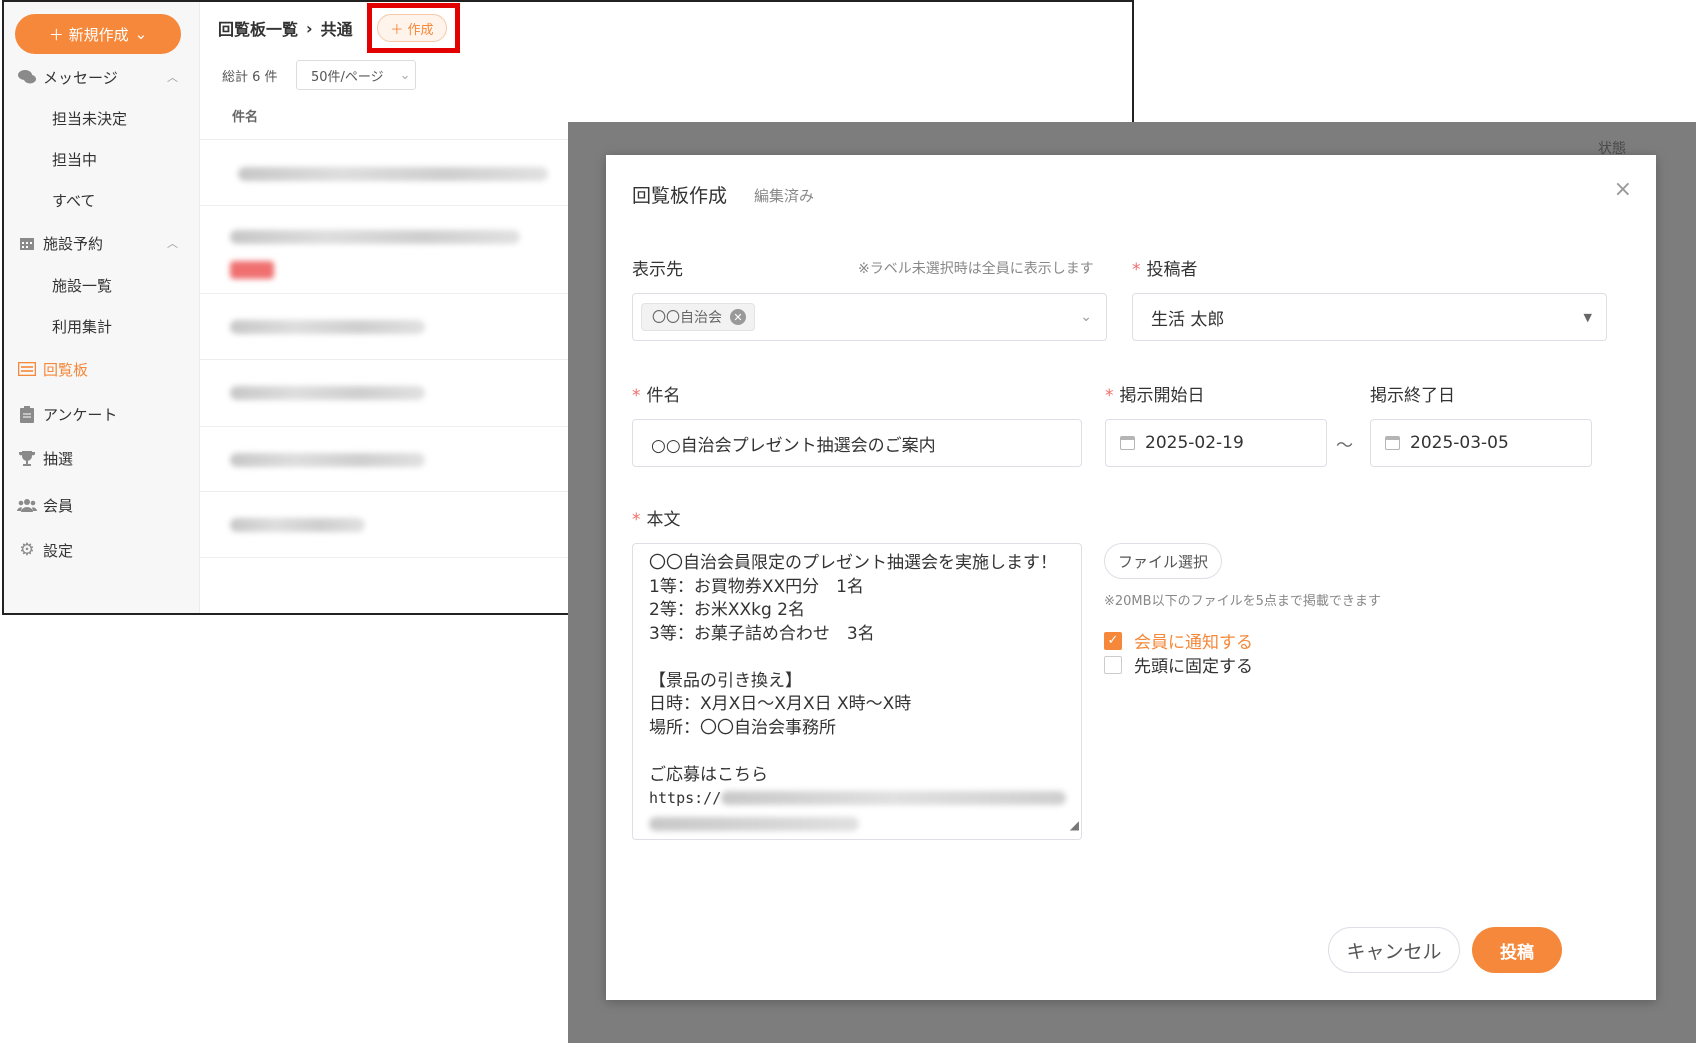 The width and height of the screenshot is (1696, 1043). I want to click on new-create-label: ＋ 新規作成, so click(88, 34).